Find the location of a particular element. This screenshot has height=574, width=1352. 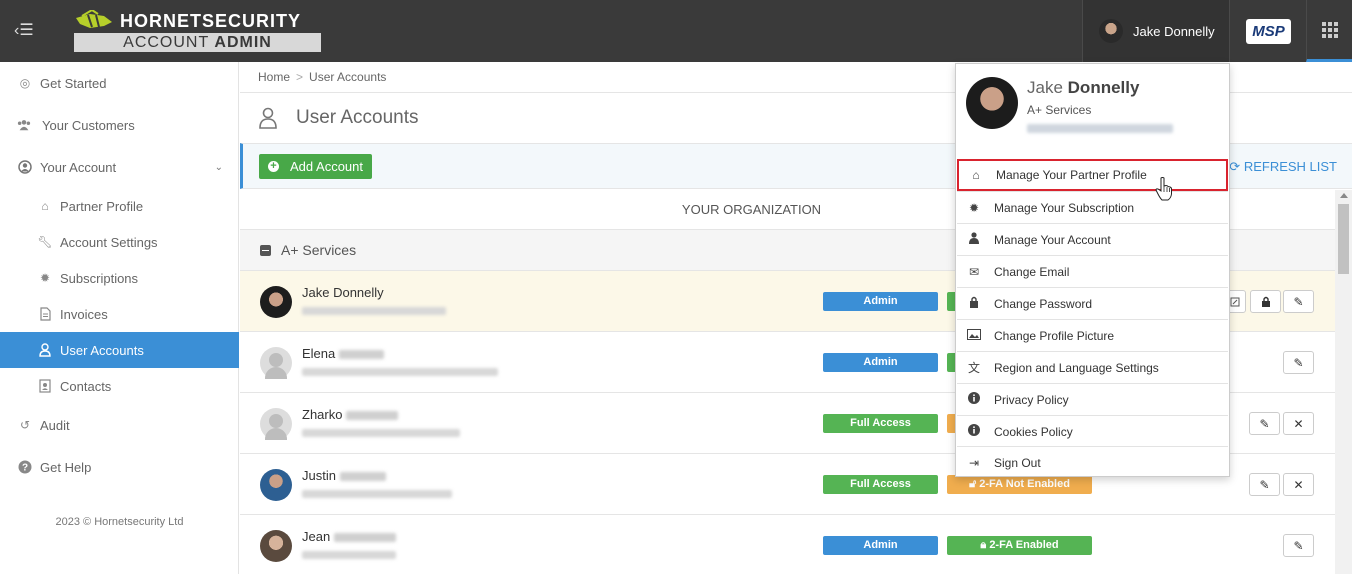

logo-sub-prefix: ACCOUNT is located at coordinates (166, 42).